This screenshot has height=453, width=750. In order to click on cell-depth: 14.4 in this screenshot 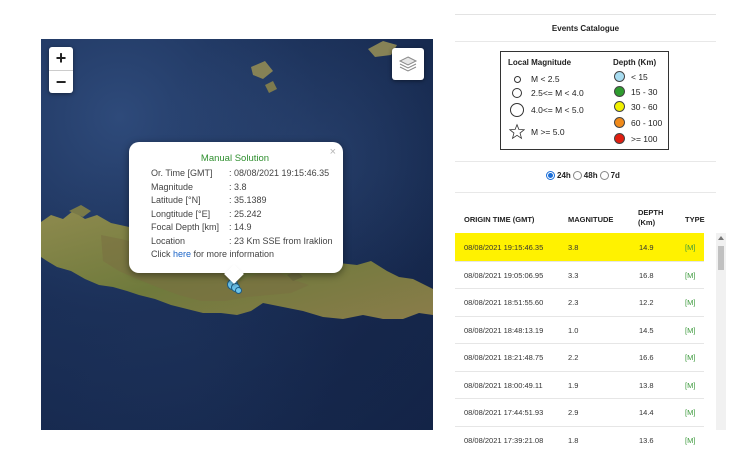, I will do `click(646, 412)`.